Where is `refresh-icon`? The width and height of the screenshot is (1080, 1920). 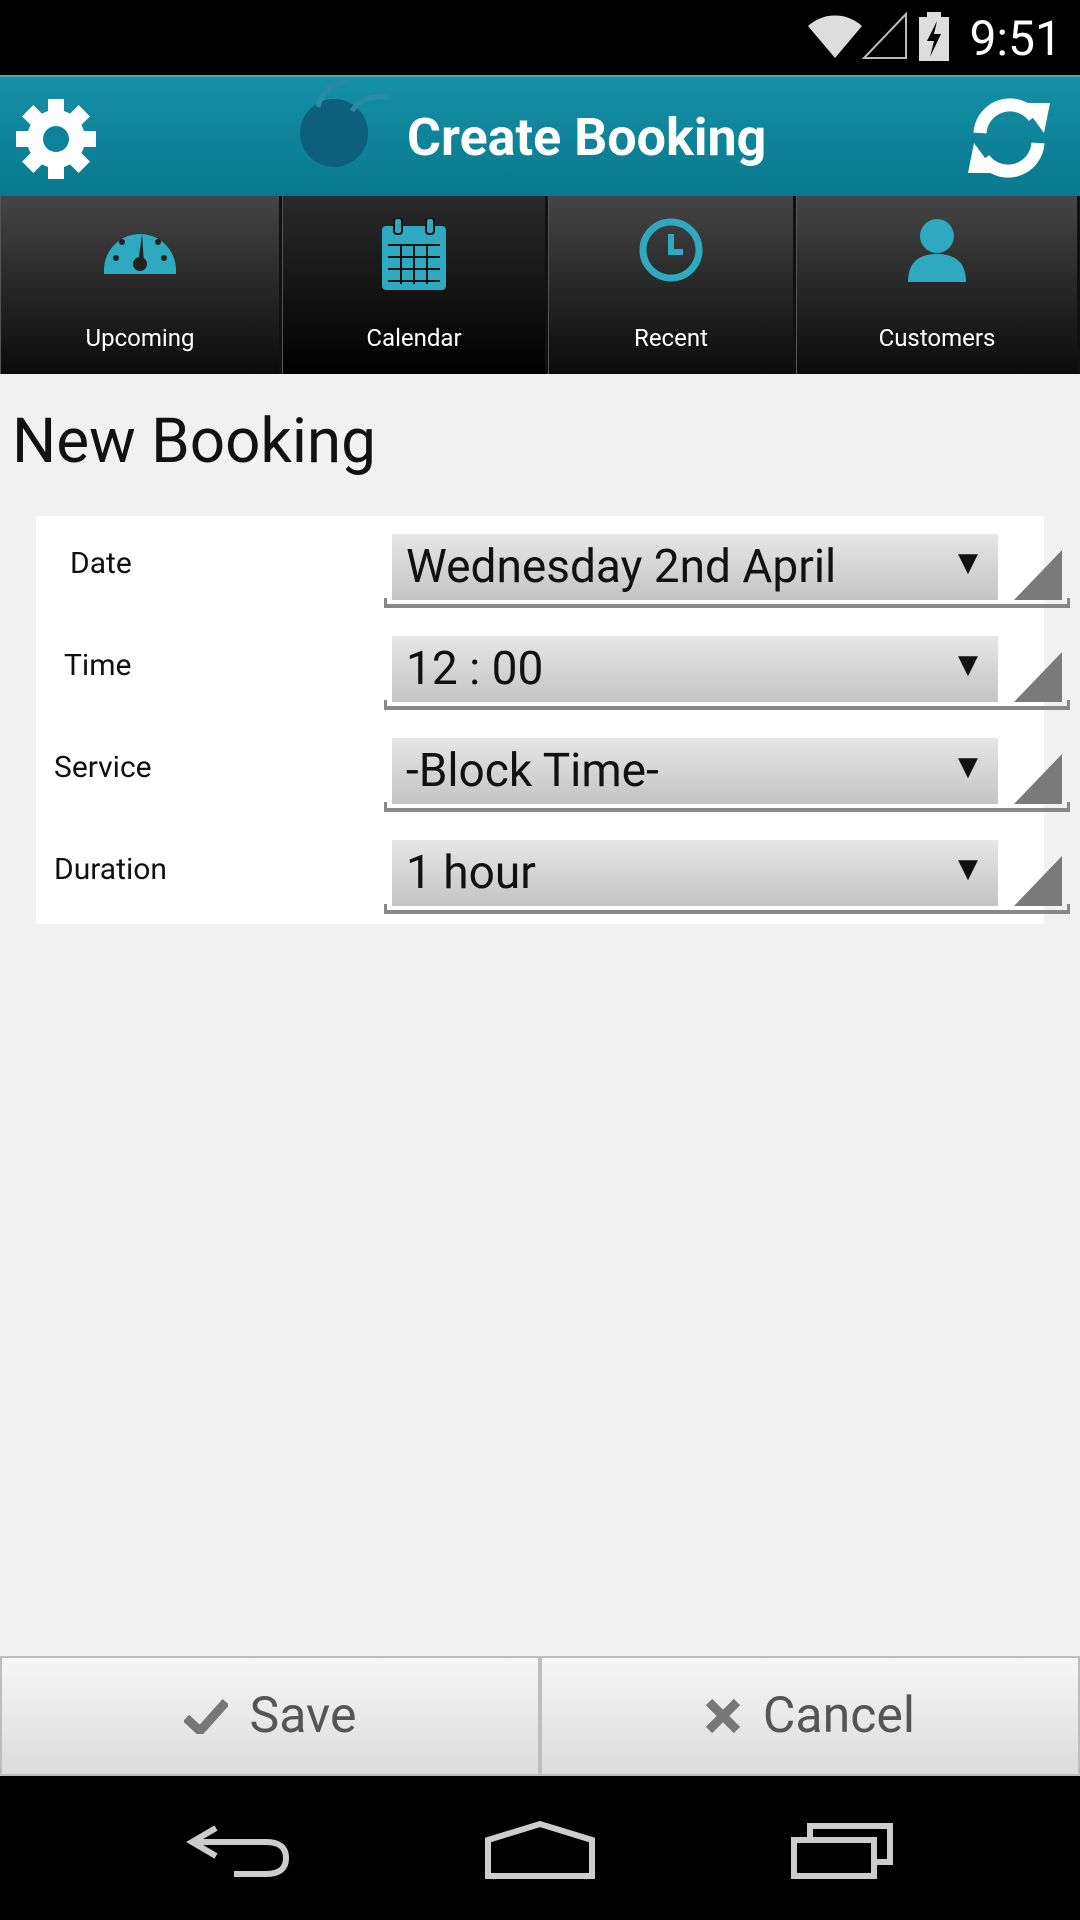
refresh-icon is located at coordinates (1009, 138).